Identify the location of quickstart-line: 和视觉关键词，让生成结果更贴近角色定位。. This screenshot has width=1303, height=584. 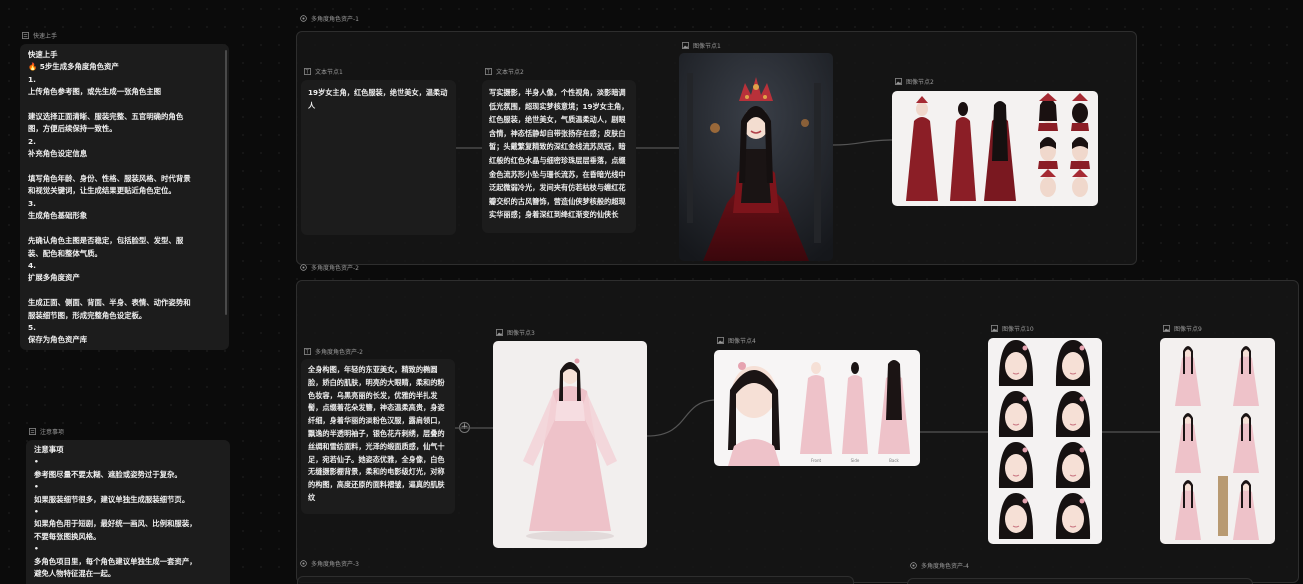
(102, 191).